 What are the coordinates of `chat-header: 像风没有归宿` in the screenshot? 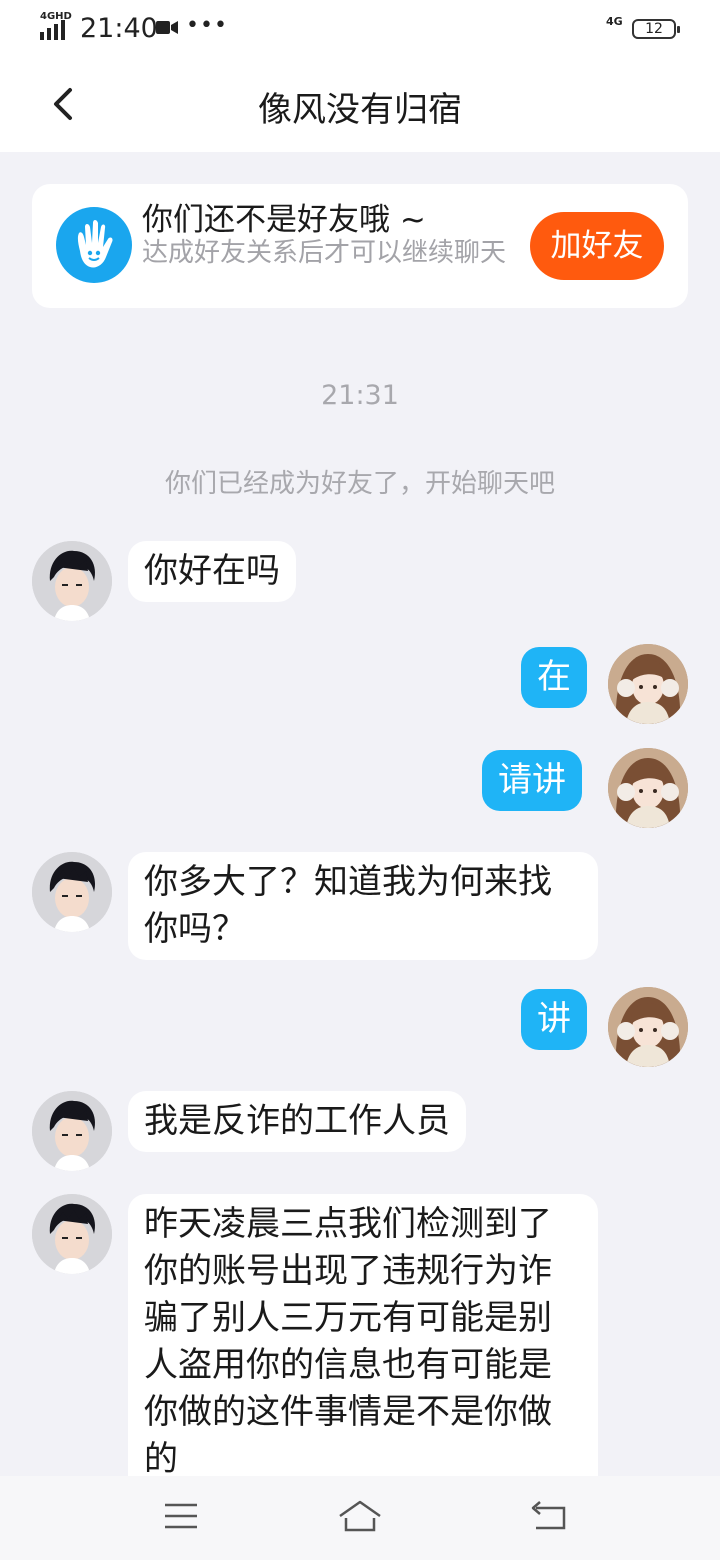 It's located at (360, 105).